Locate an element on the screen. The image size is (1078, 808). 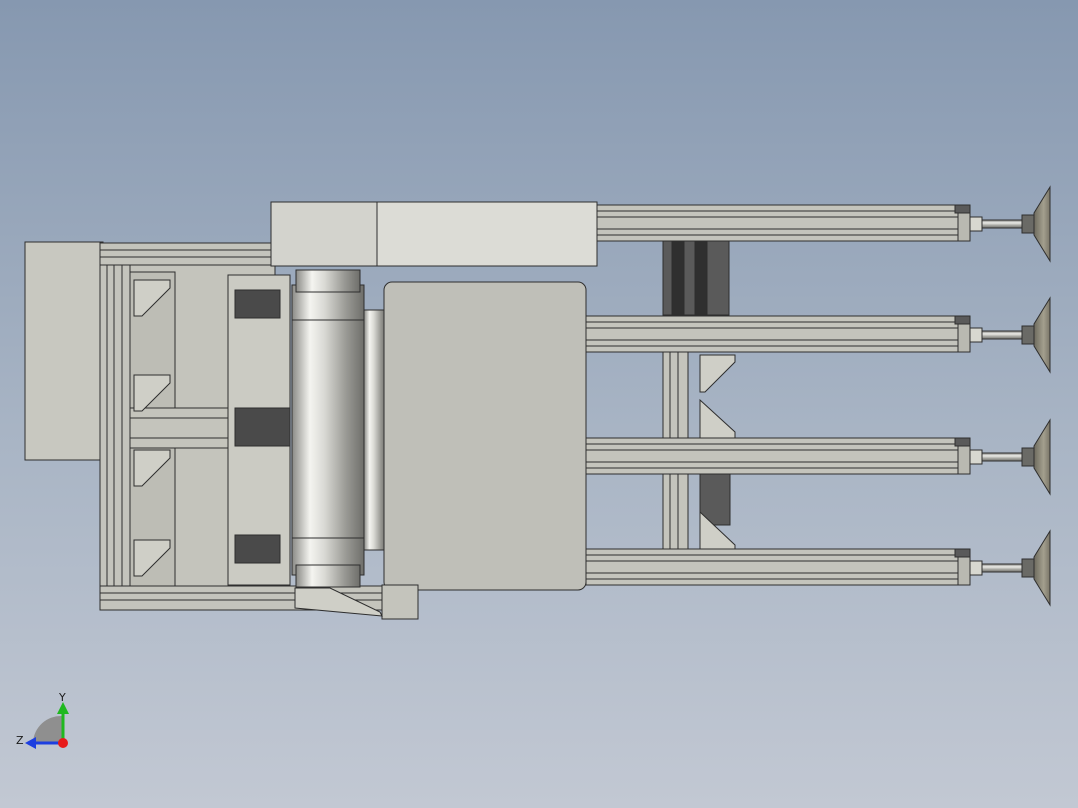
clamp-block-bottom is located at coordinates (257, 549).